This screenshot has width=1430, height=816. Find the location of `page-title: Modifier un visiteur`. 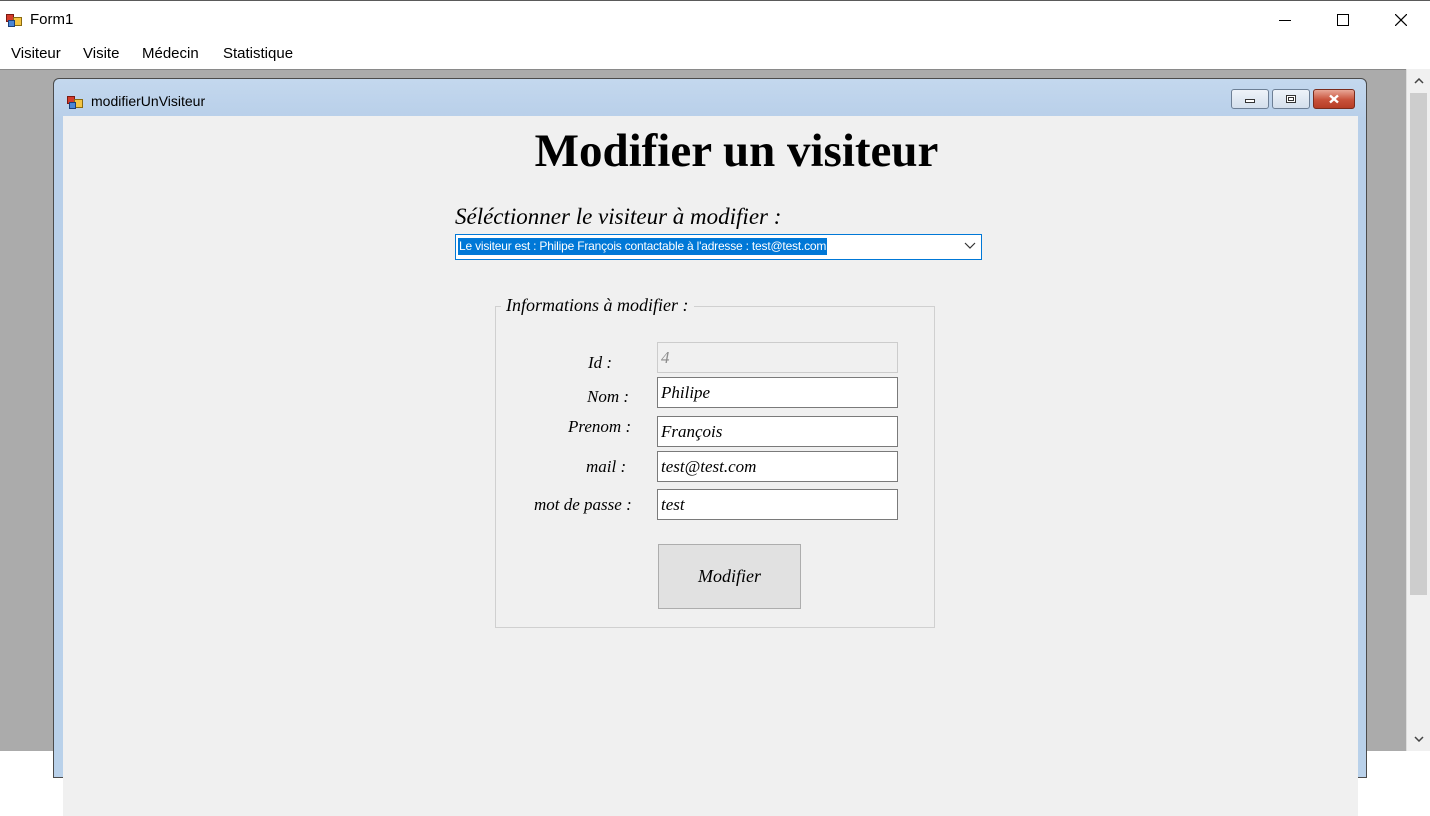

page-title: Modifier un visiteur is located at coordinates (736, 151).